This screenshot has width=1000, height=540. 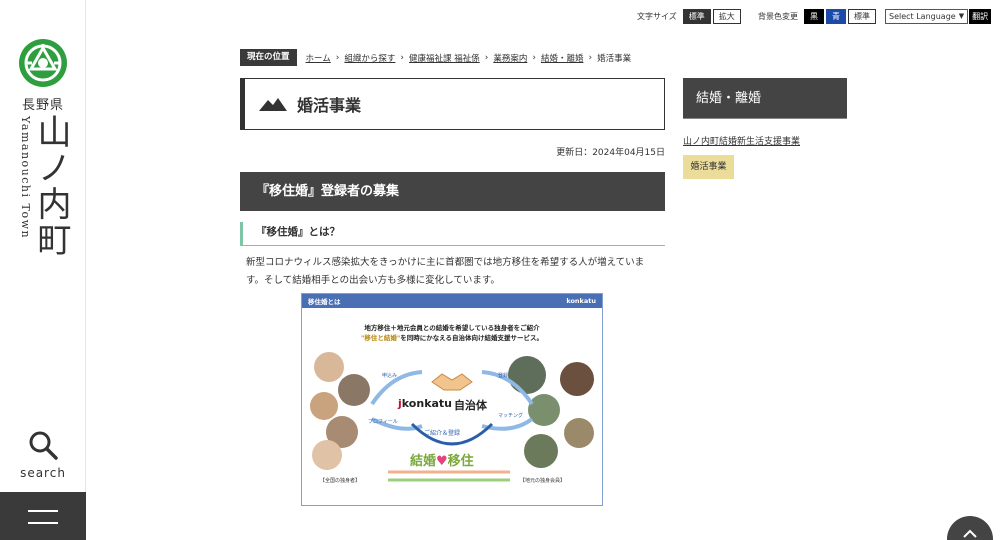 I want to click on sidebar: 長野県 Yamanouchi Town 山ノ内町 search, so click(x=43, y=270).